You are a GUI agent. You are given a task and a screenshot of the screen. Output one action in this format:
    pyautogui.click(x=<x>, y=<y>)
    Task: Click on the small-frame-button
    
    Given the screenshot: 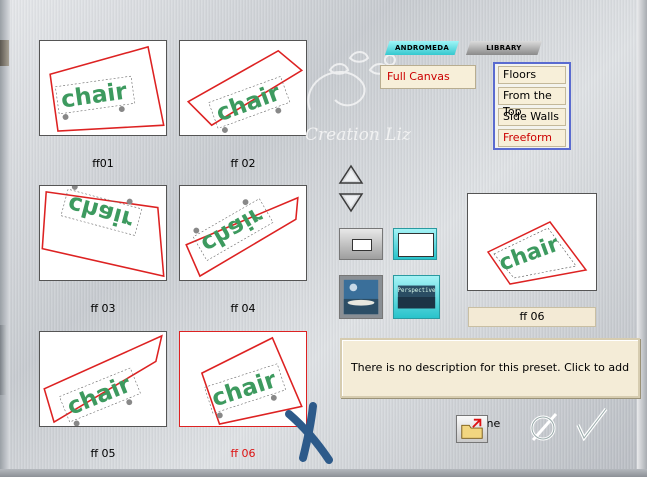 What is the action you would take?
    pyautogui.click(x=361, y=244)
    